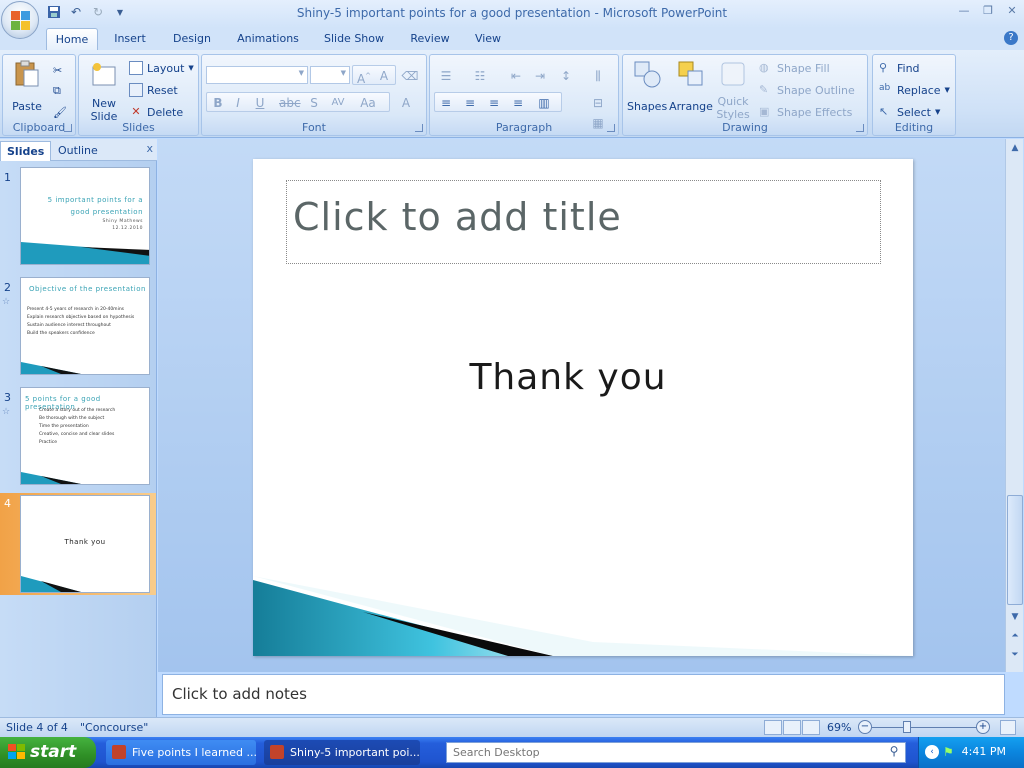 This screenshot has height=768, width=1024. I want to click on copy-icon: ⧉, so click(57, 91).